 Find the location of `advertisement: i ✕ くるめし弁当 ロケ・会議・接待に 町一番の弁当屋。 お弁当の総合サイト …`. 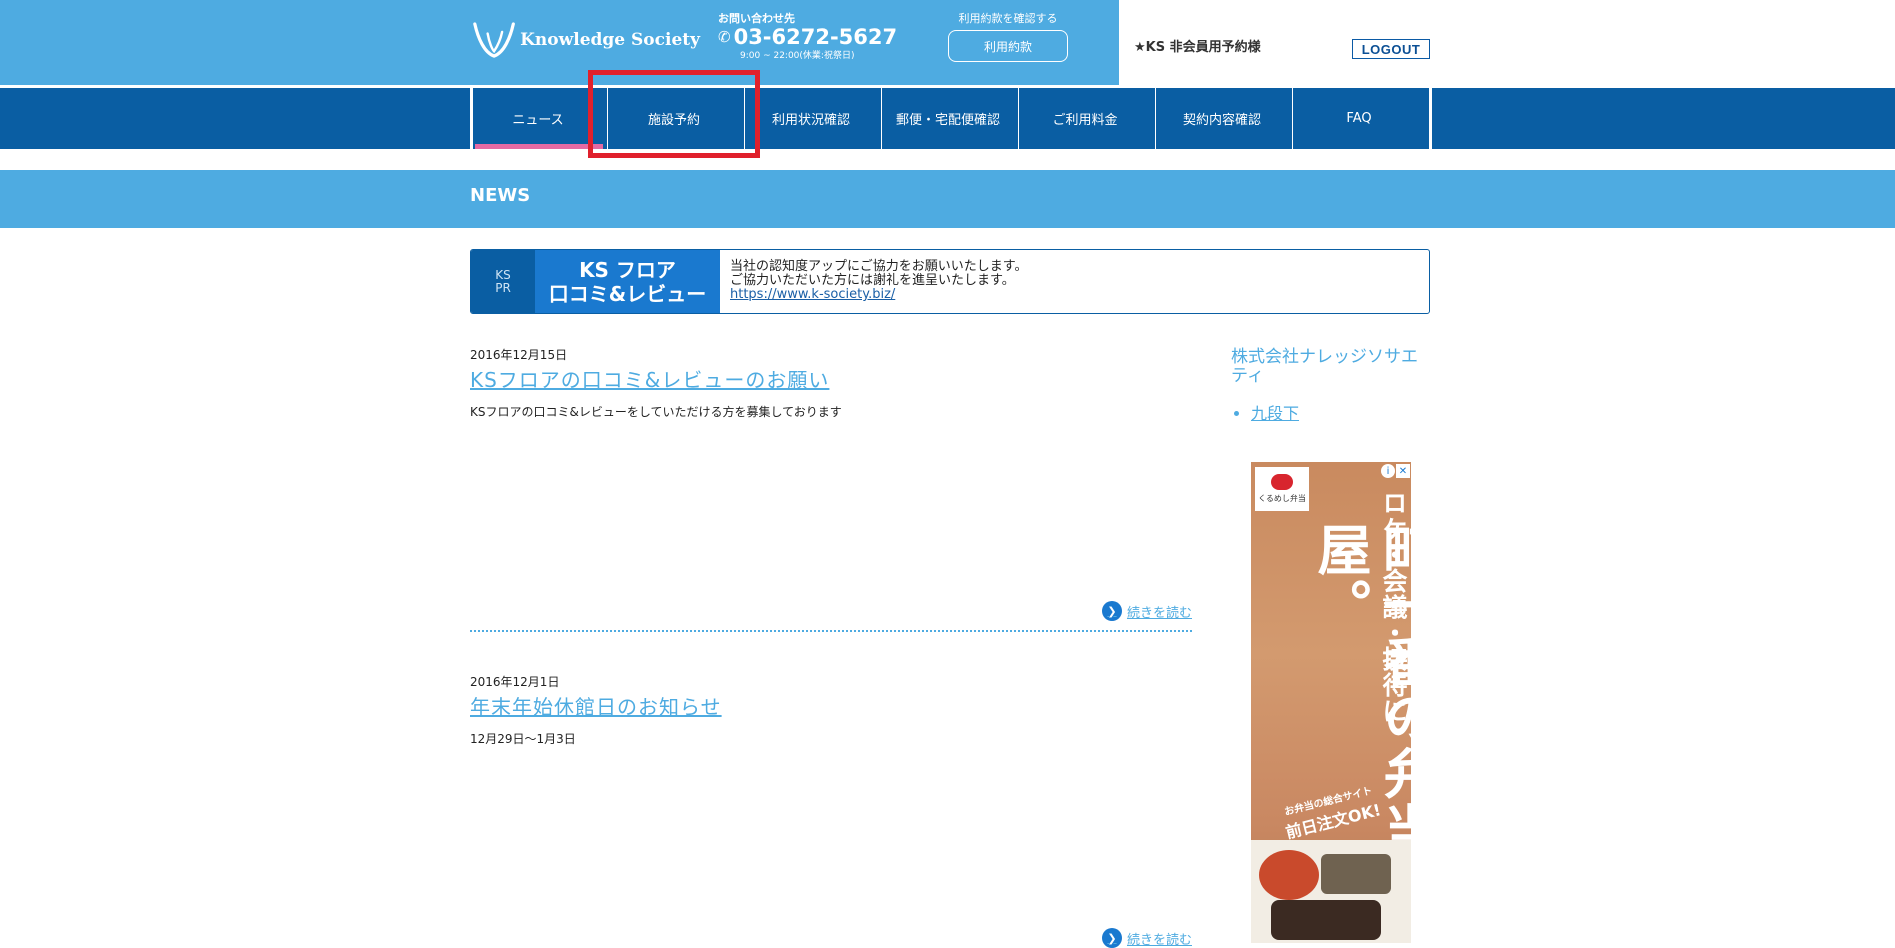

advertisement: i ✕ くるめし弁当 ロケ・会議・接待に 町一番の弁当屋。 お弁当の総合サイト … is located at coordinates (1331, 702).